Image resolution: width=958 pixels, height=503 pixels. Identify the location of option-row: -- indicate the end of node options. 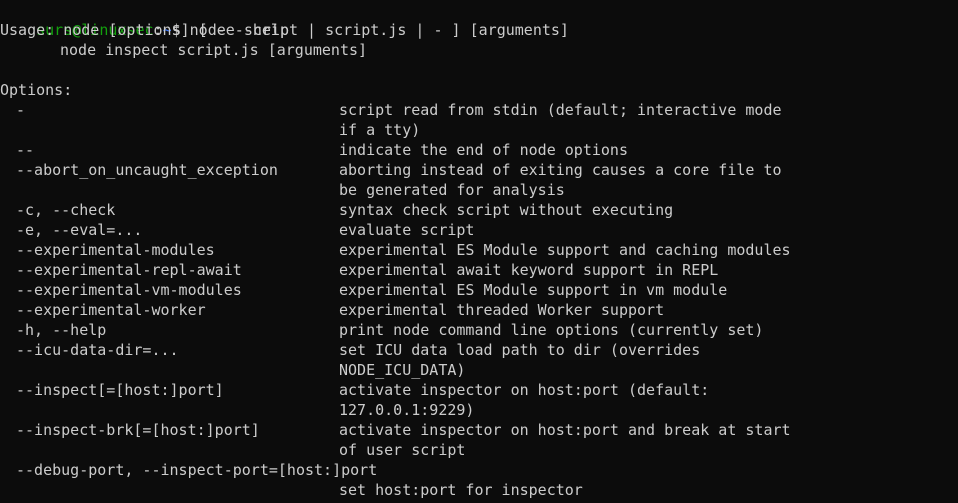
(479, 150).